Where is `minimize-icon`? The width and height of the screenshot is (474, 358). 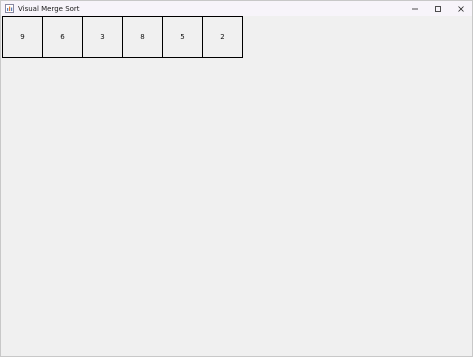 minimize-icon is located at coordinates (414, 8).